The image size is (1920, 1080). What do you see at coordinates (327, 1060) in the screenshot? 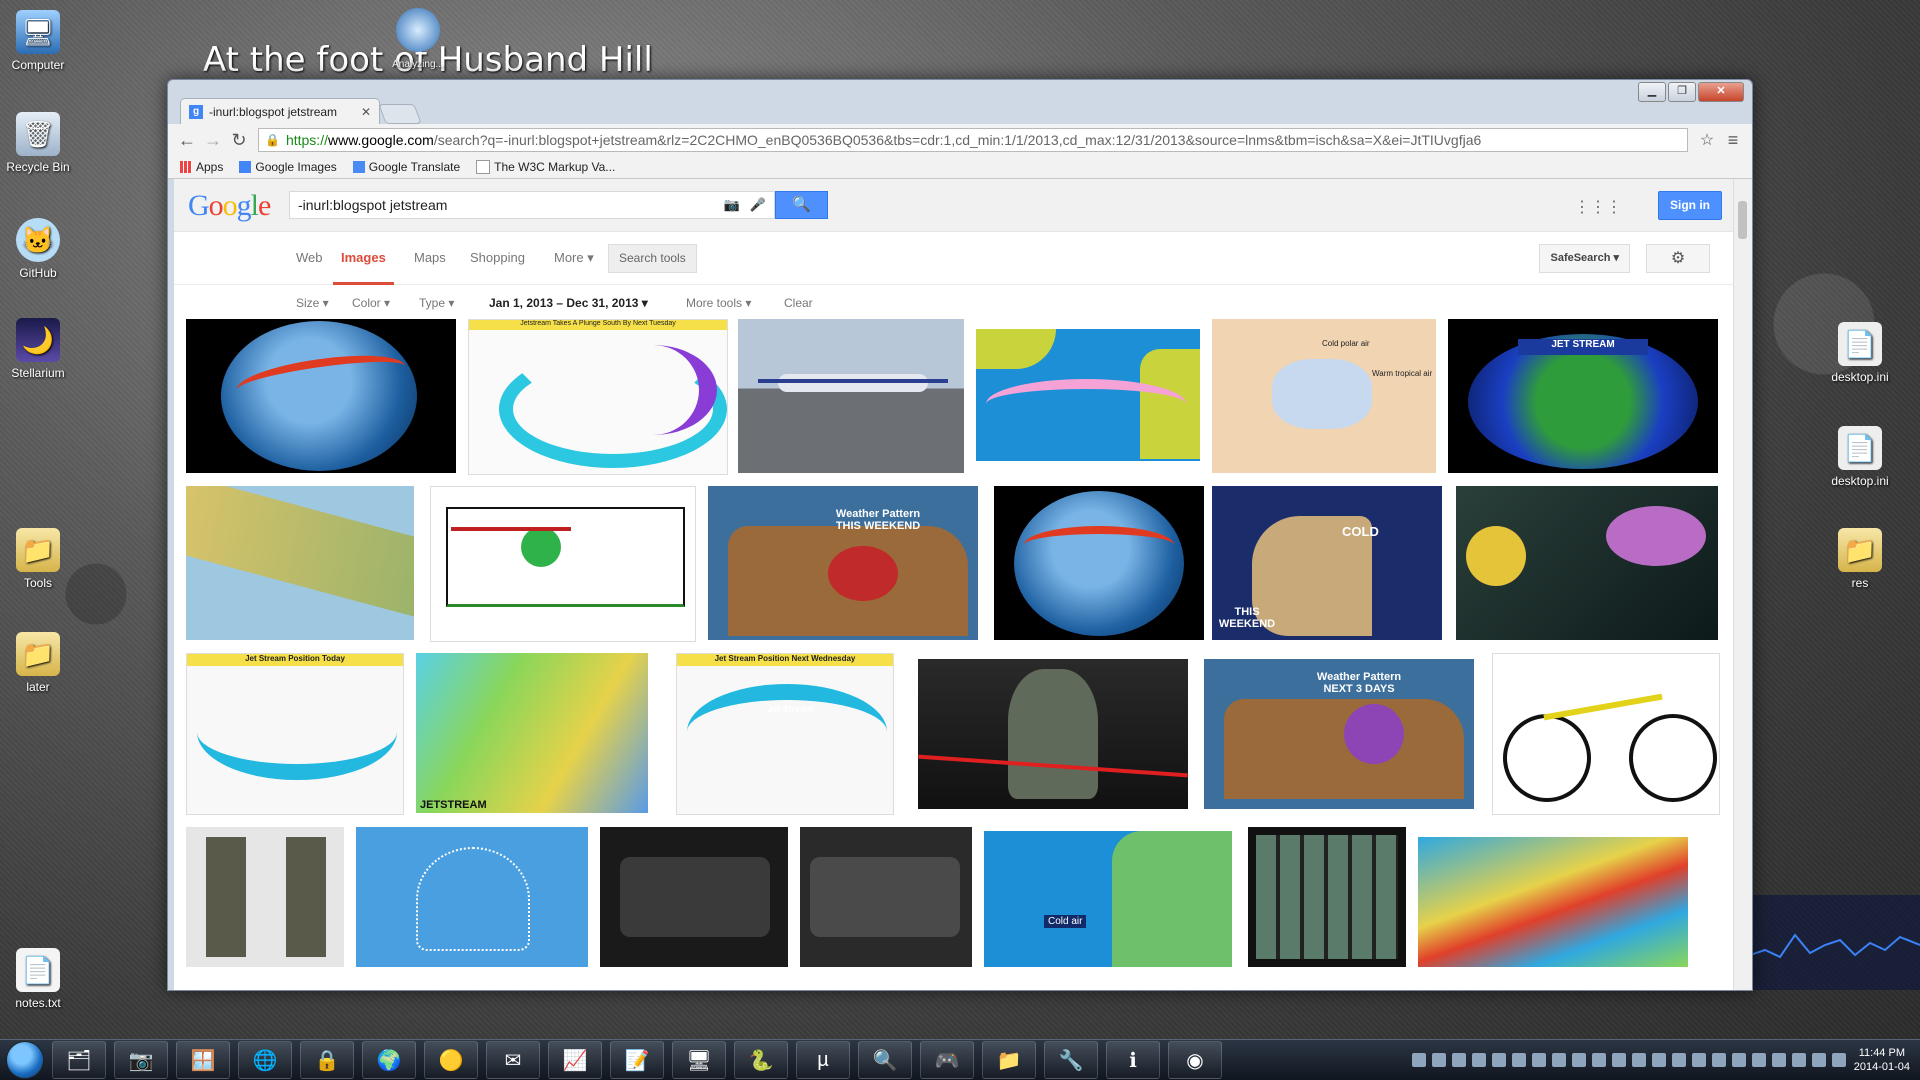
I see `taskbar-lock: 🔒` at bounding box center [327, 1060].